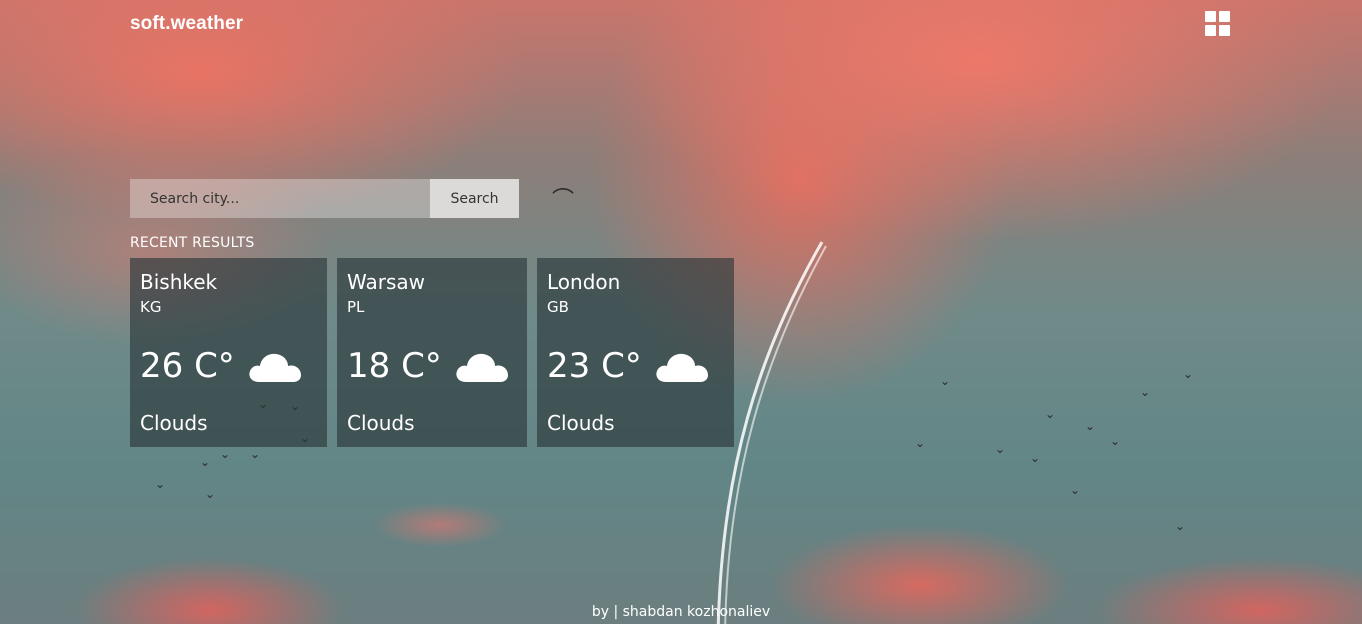 The height and width of the screenshot is (624, 1362). I want to click on card-temperature: 26 C°, so click(187, 366).